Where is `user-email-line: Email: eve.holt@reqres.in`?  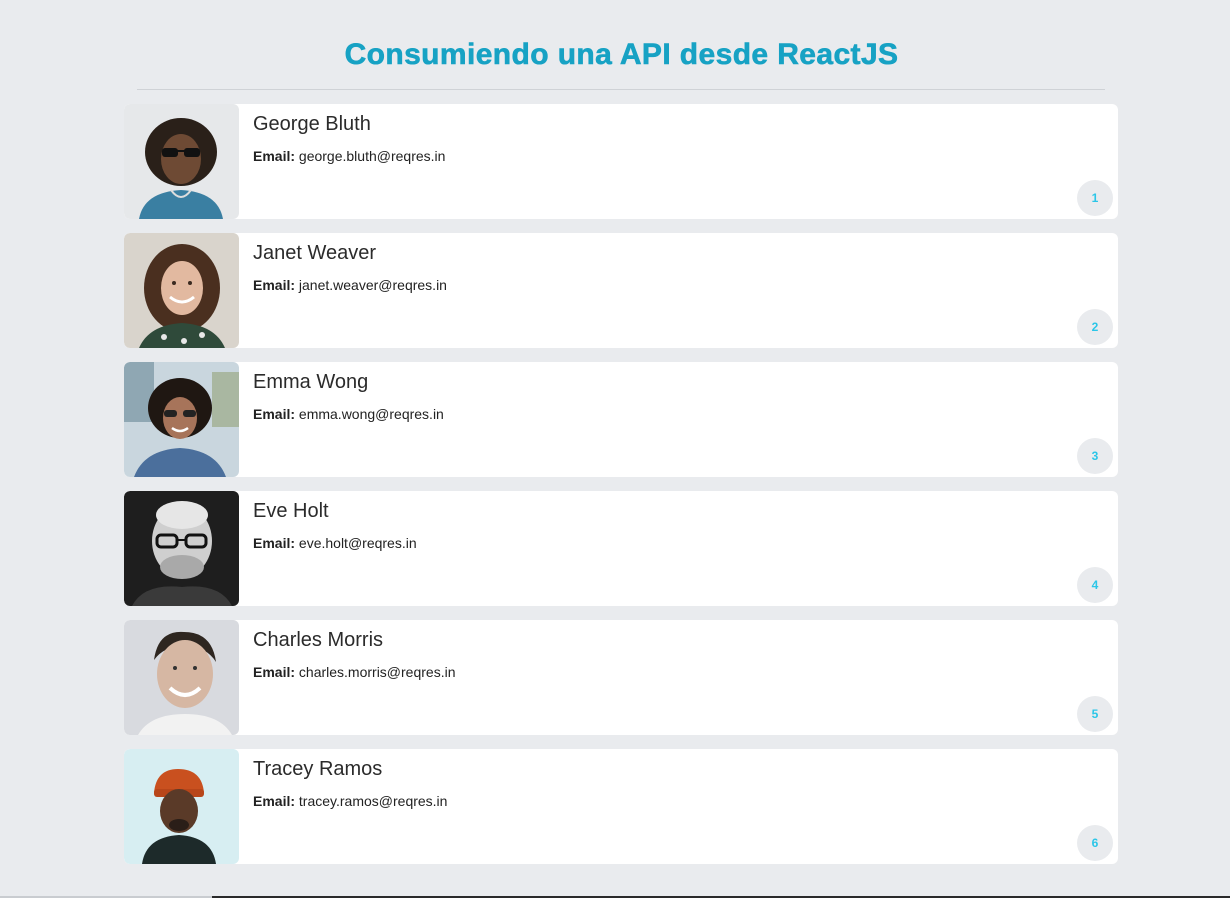
user-email-line: Email: eve.holt@reqres.in is located at coordinates (335, 543).